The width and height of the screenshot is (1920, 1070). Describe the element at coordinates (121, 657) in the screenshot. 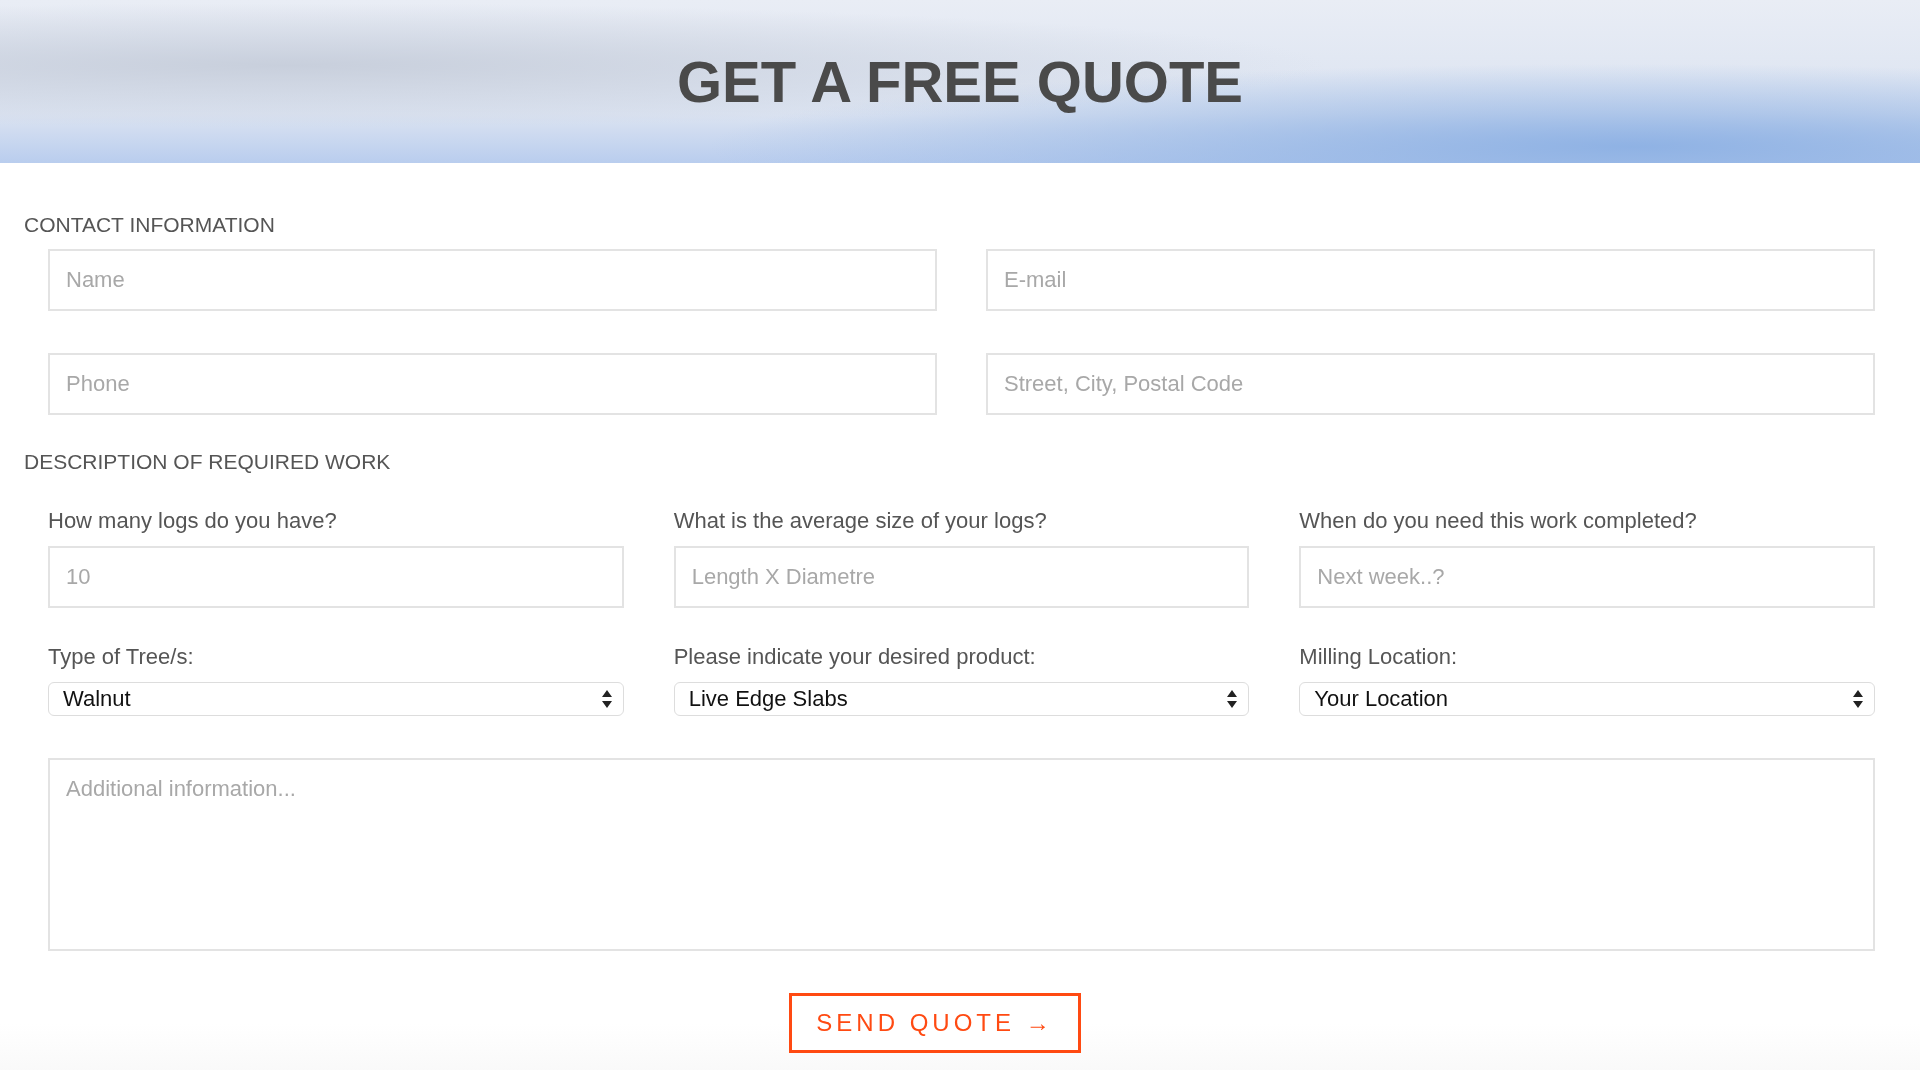

I see `field-label: Type of Tree/s:` at that location.